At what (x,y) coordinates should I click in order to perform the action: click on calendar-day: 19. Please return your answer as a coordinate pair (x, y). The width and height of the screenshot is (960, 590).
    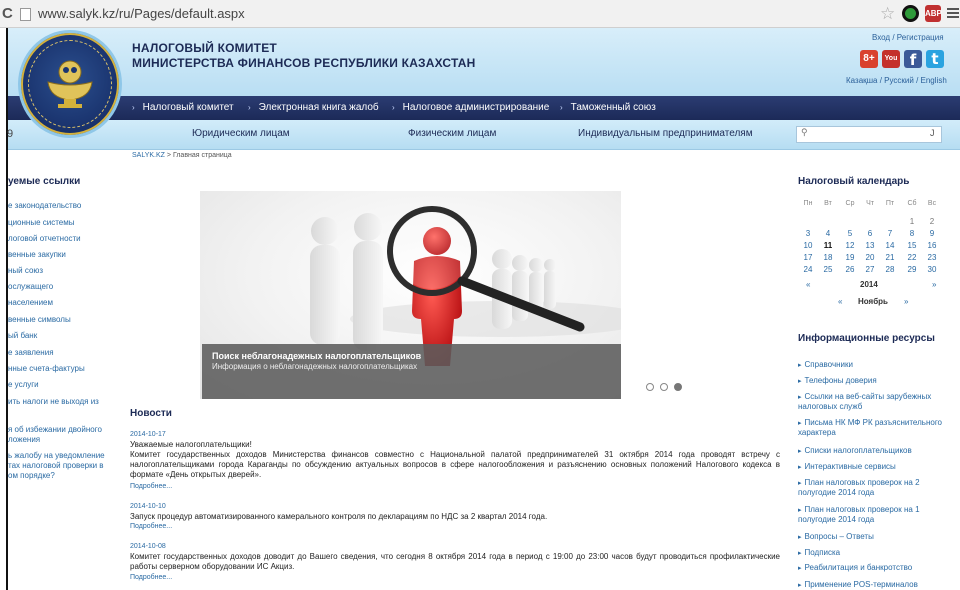
    Looking at the image, I should click on (850, 257).